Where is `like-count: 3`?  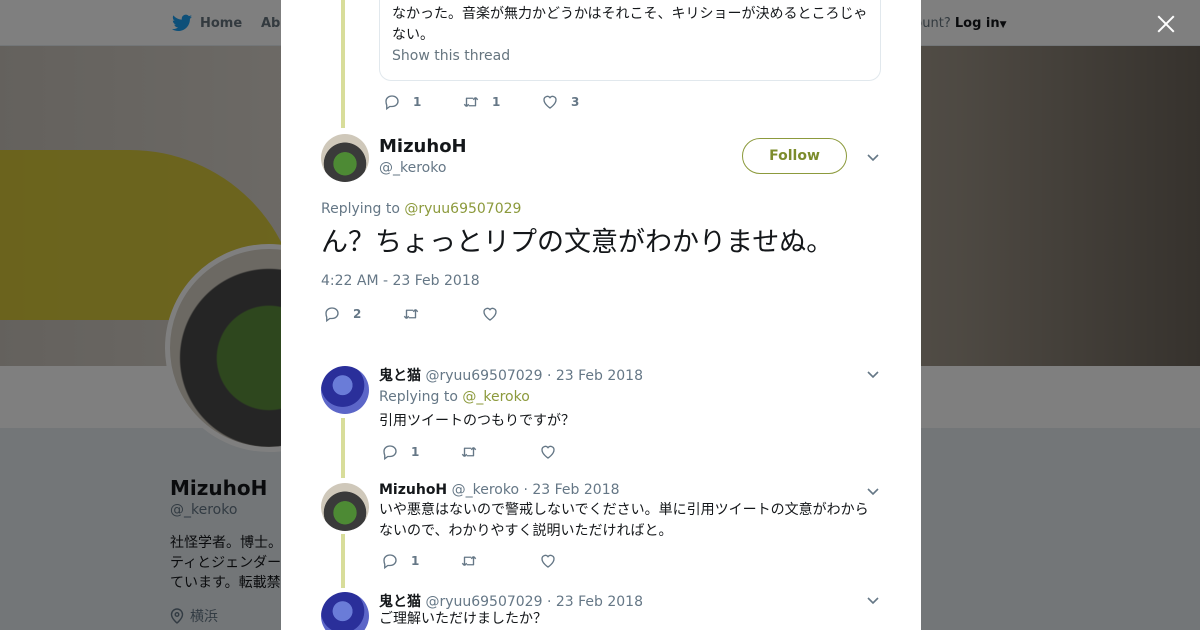 like-count: 3 is located at coordinates (575, 102).